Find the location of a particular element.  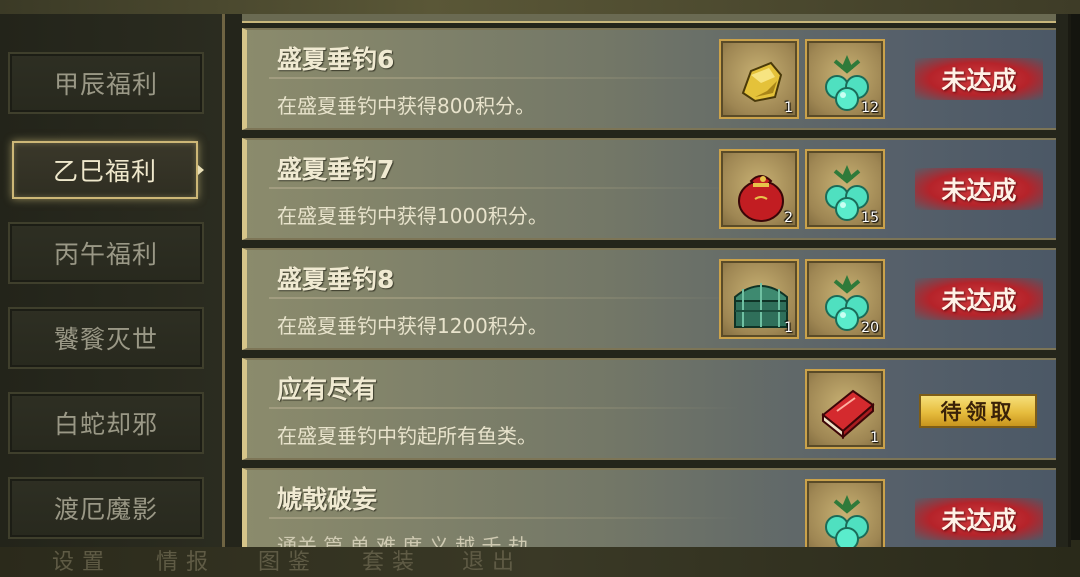

task-desc: 通关 篇 单 难 度 义 越 千 劫 is located at coordinates (402, 540).